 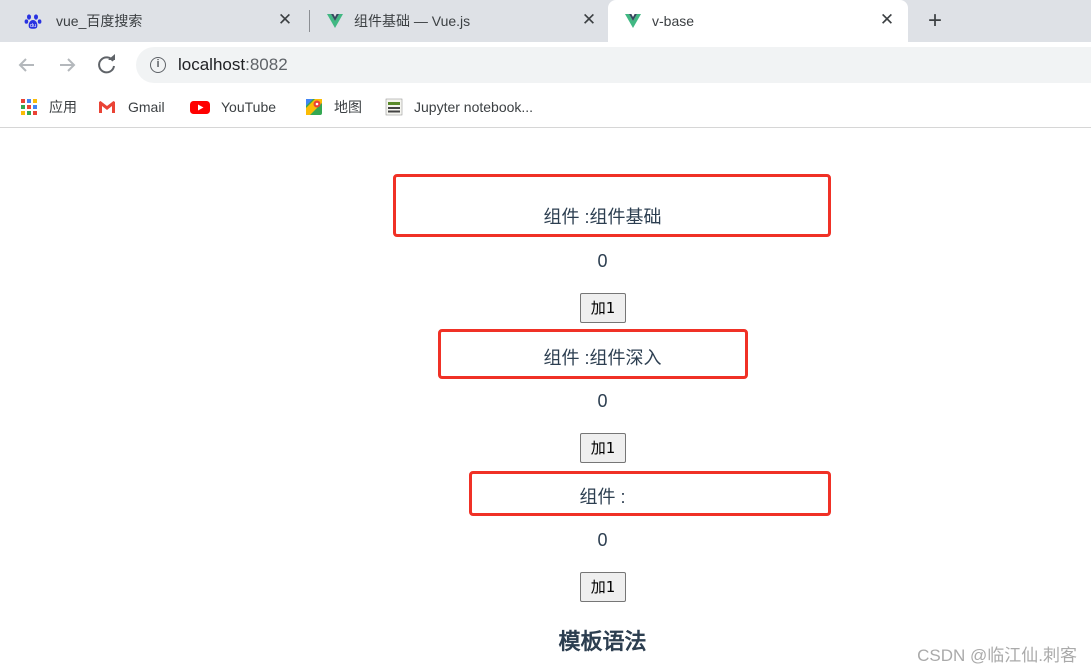 I want to click on address-bar: i localhost:8082, so click(x=613, y=65).